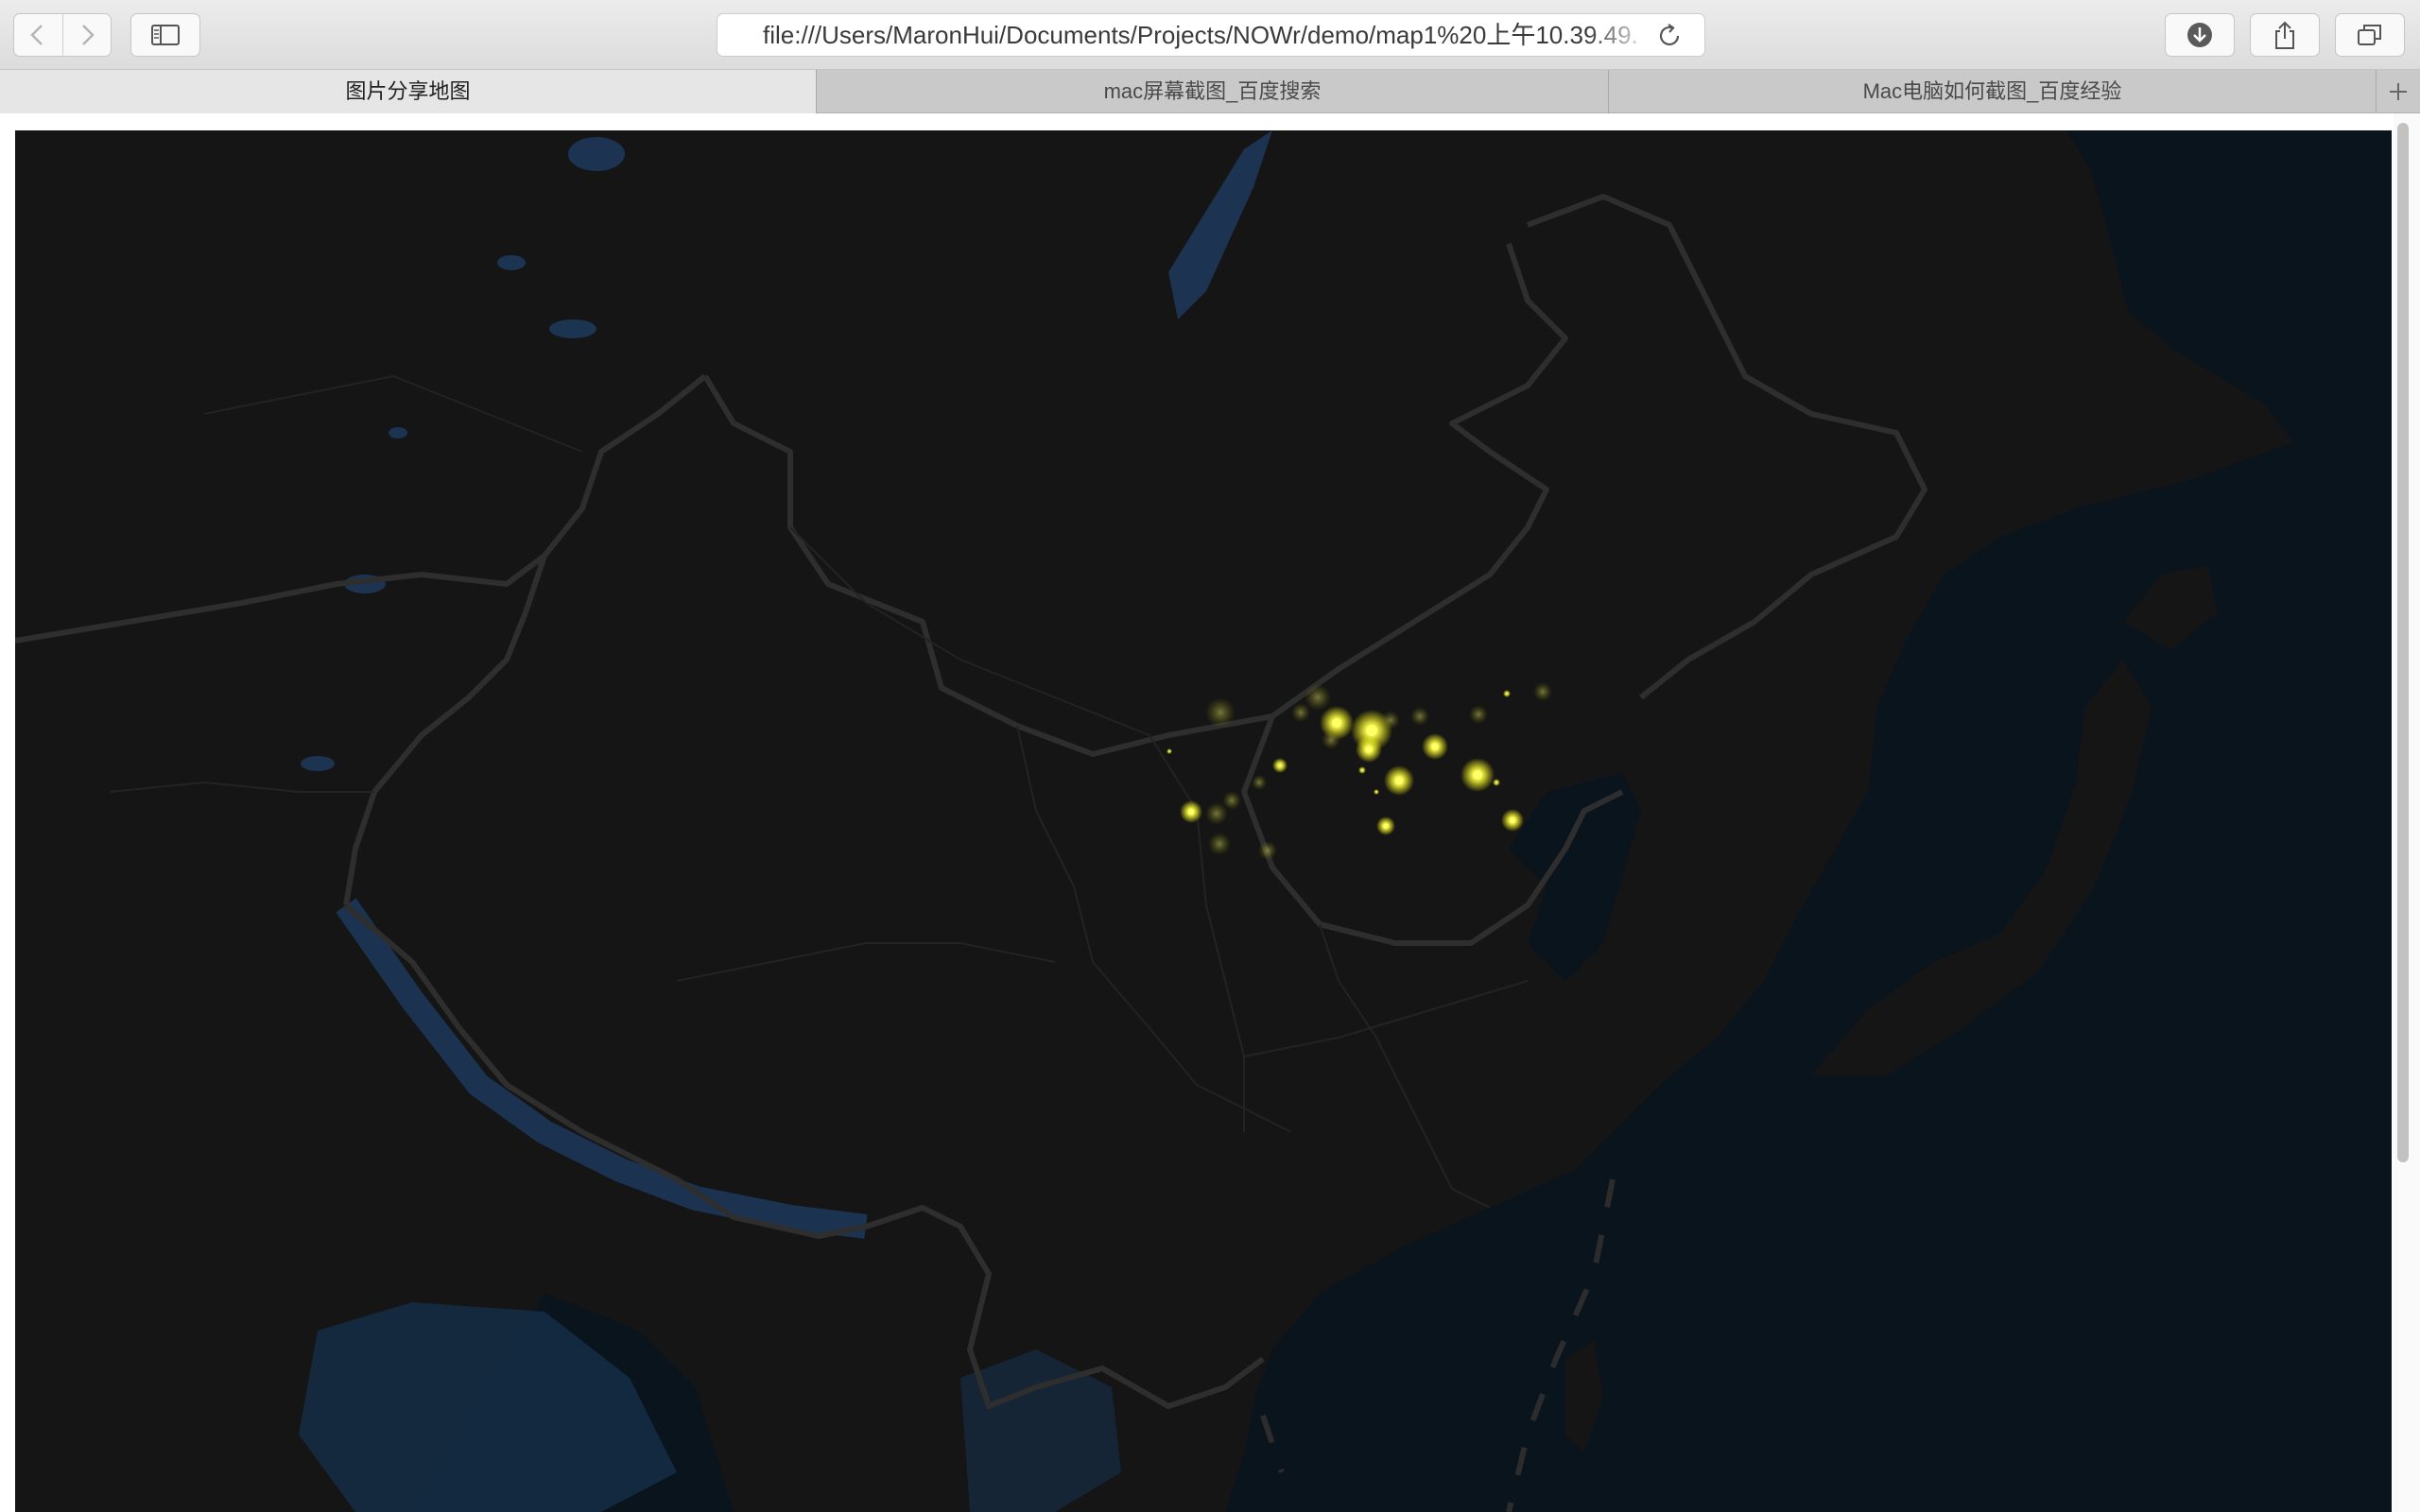 This screenshot has height=1512, width=2420. I want to click on share-button, so click(2285, 35).